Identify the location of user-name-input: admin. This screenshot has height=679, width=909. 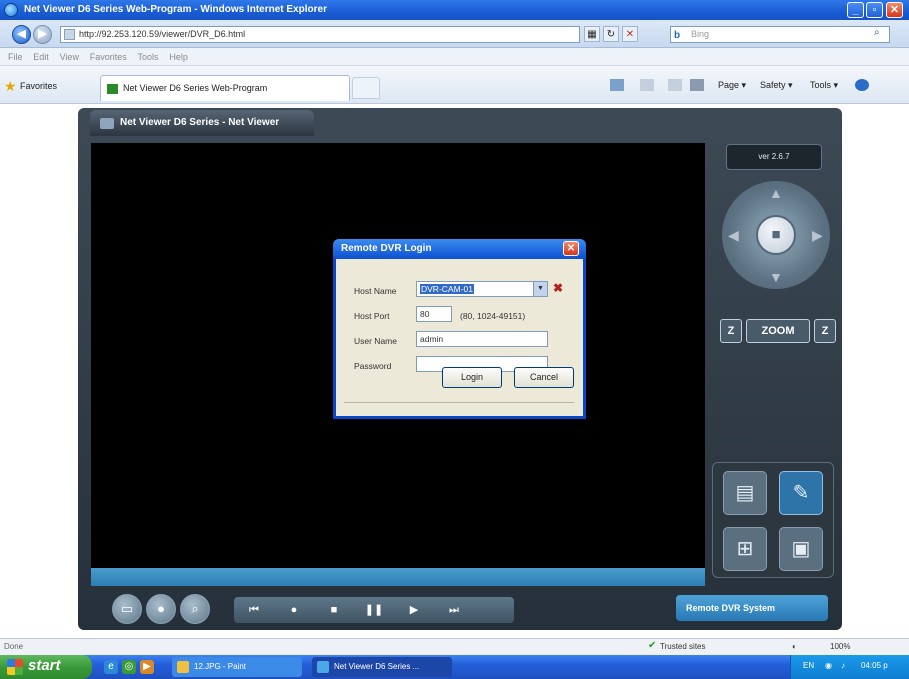
(482, 339).